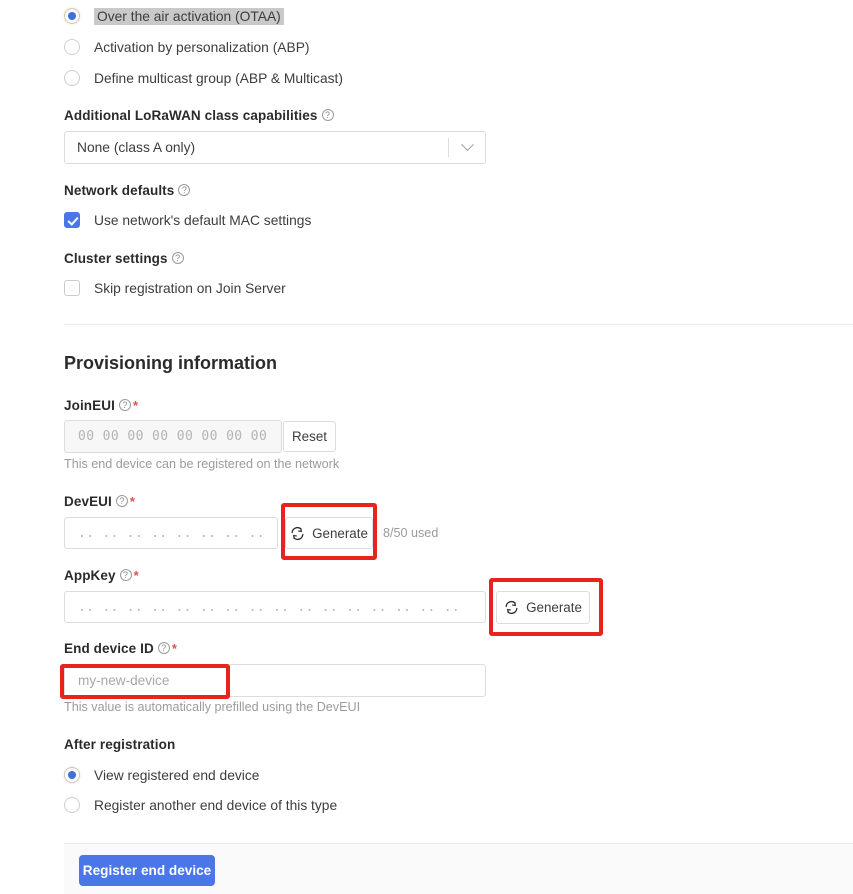 The width and height of the screenshot is (853, 894). What do you see at coordinates (135, 405) in the screenshot?
I see `required-marker-join-eui: *` at bounding box center [135, 405].